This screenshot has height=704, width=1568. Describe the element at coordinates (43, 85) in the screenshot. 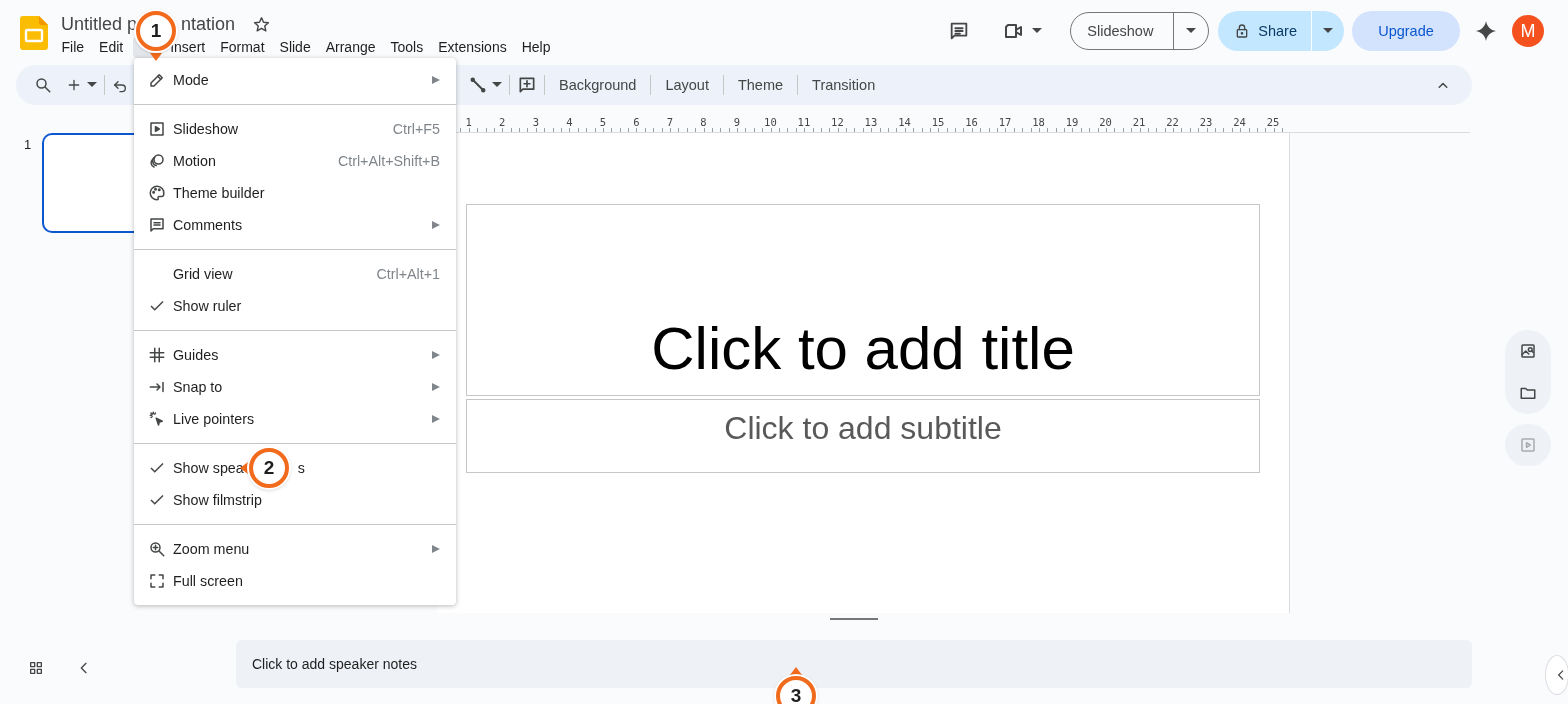

I see `search-icon` at that location.